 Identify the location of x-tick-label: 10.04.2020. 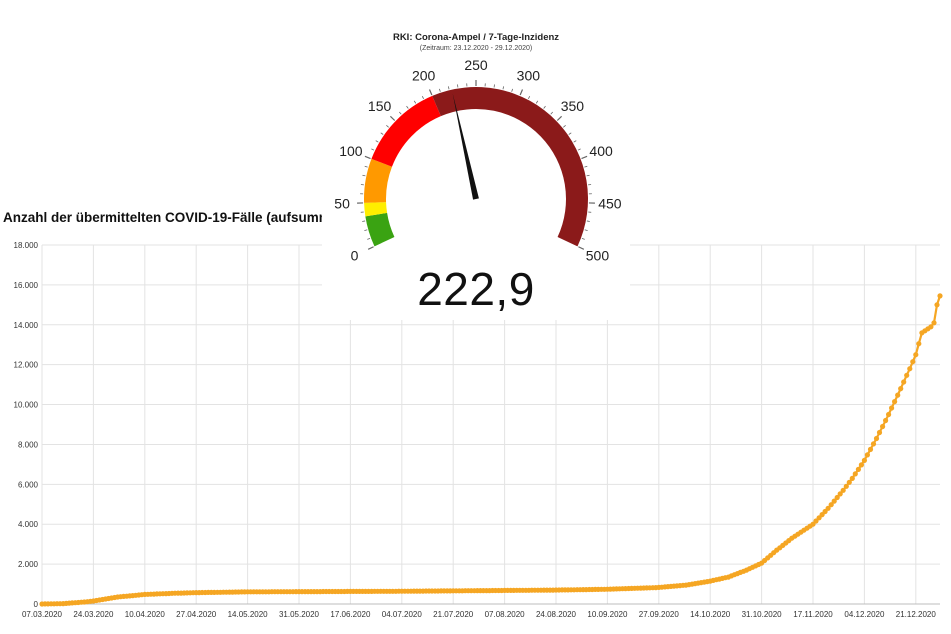
(145, 614).